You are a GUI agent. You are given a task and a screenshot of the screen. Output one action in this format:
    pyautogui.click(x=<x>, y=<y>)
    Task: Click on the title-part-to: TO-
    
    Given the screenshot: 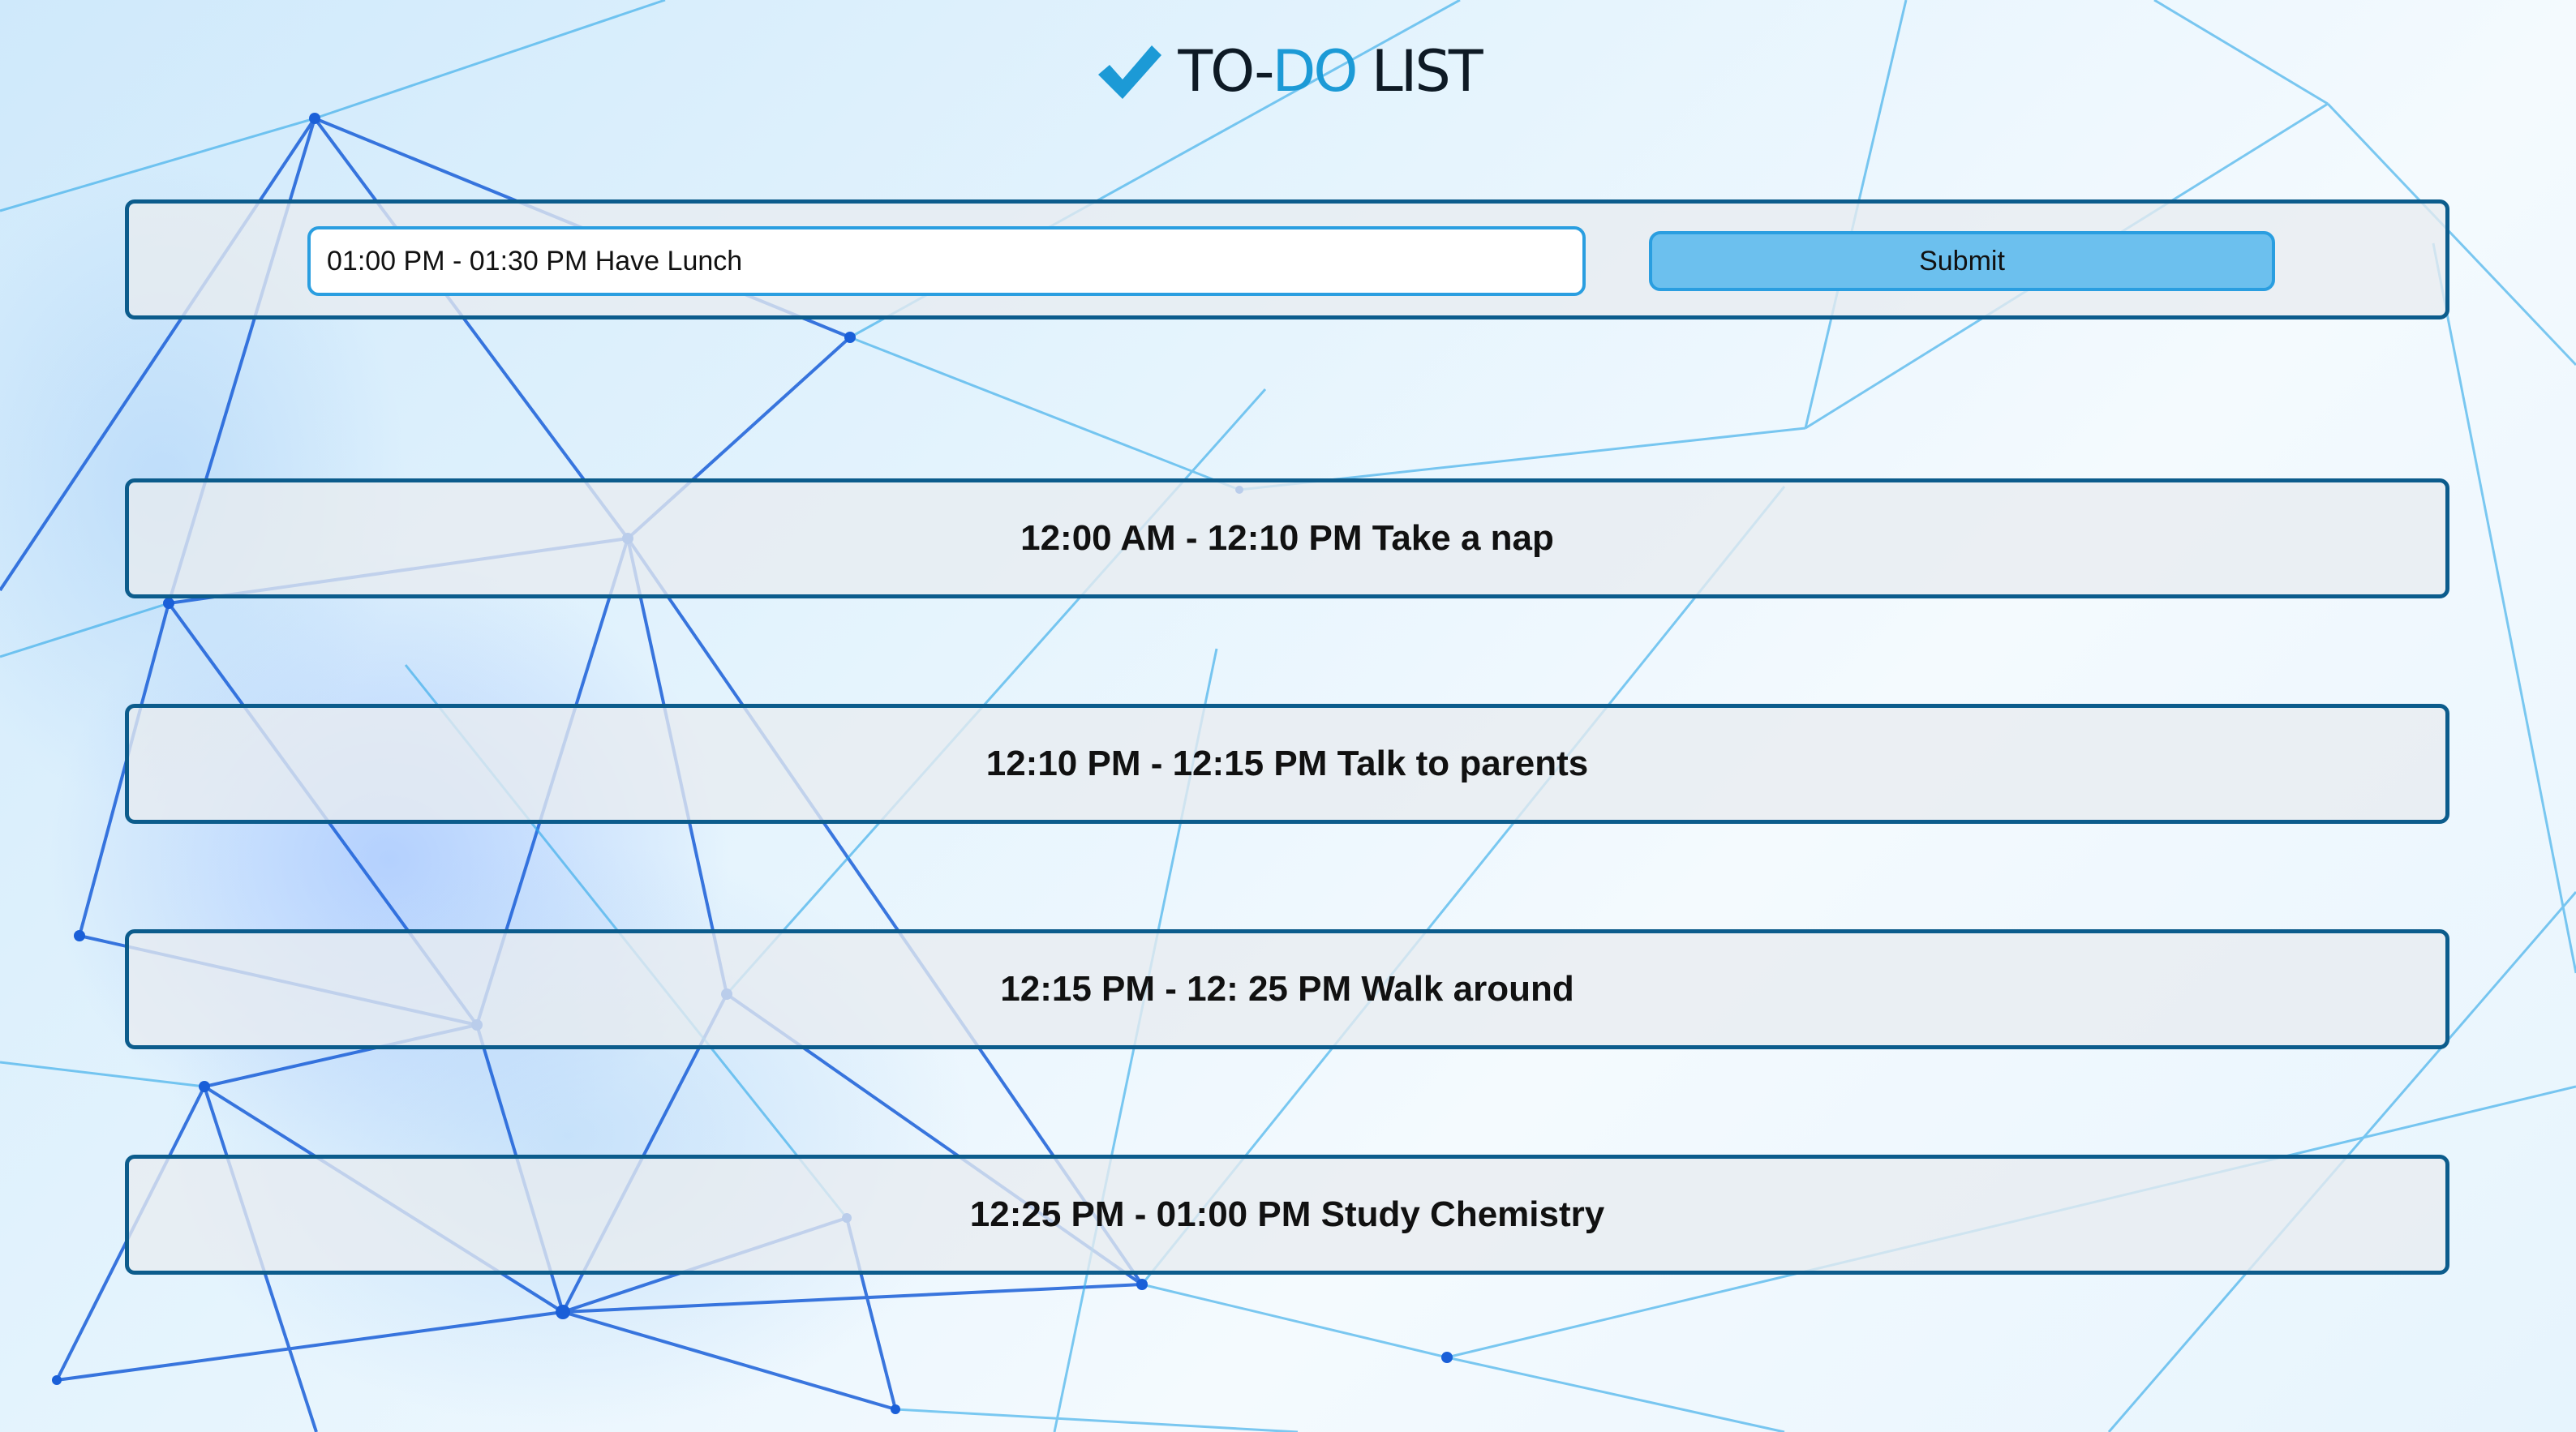 What is the action you would take?
    pyautogui.click(x=1226, y=71)
    